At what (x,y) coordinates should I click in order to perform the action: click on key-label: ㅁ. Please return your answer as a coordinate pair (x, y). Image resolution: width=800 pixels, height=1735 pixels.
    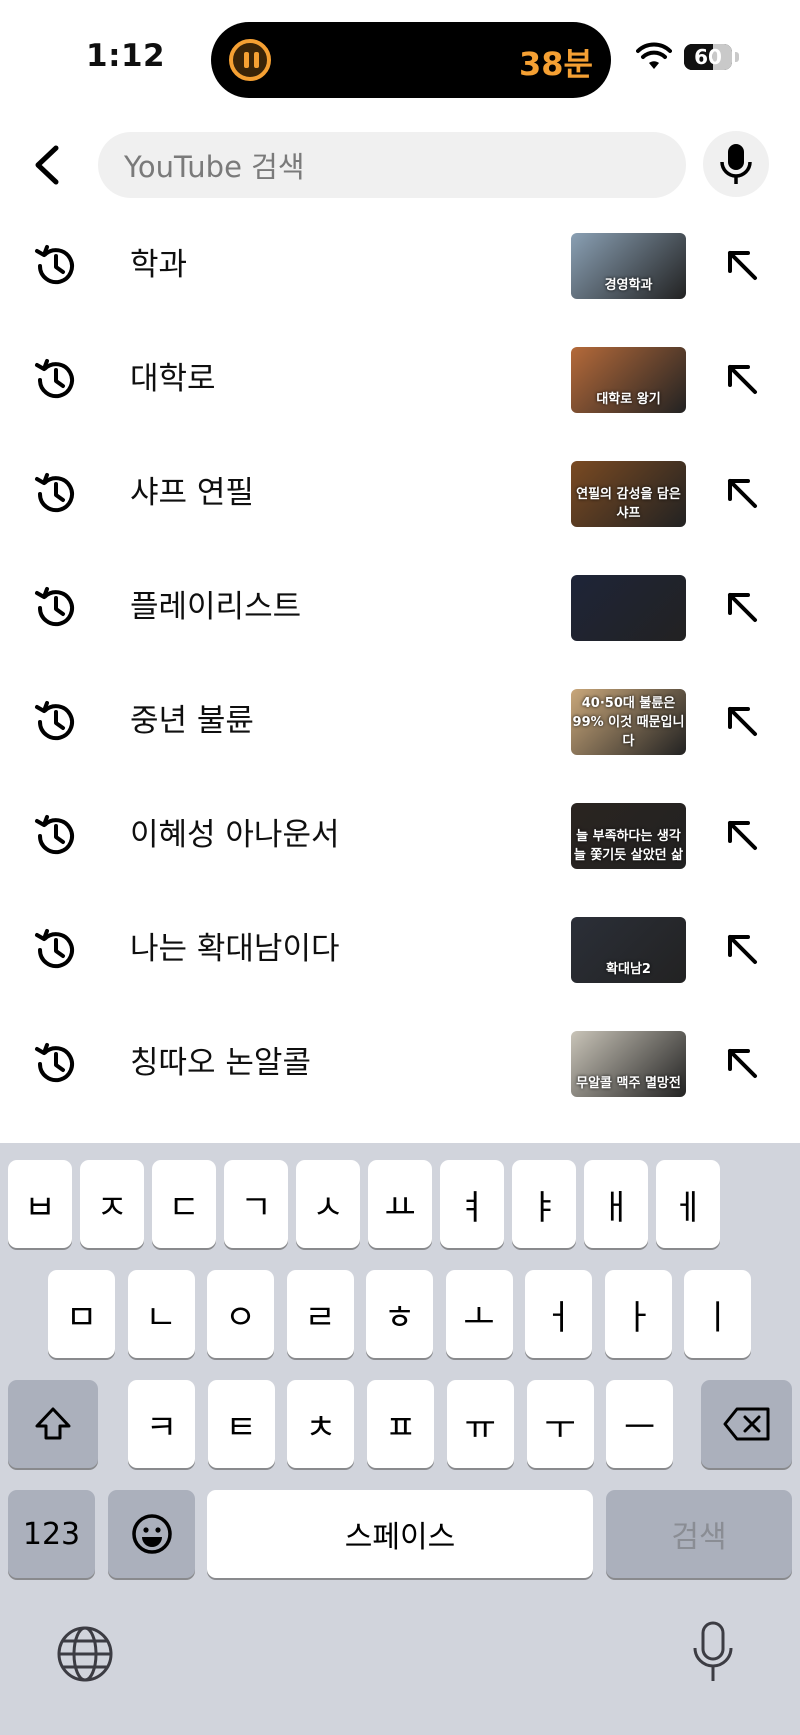
    Looking at the image, I should click on (81, 1317).